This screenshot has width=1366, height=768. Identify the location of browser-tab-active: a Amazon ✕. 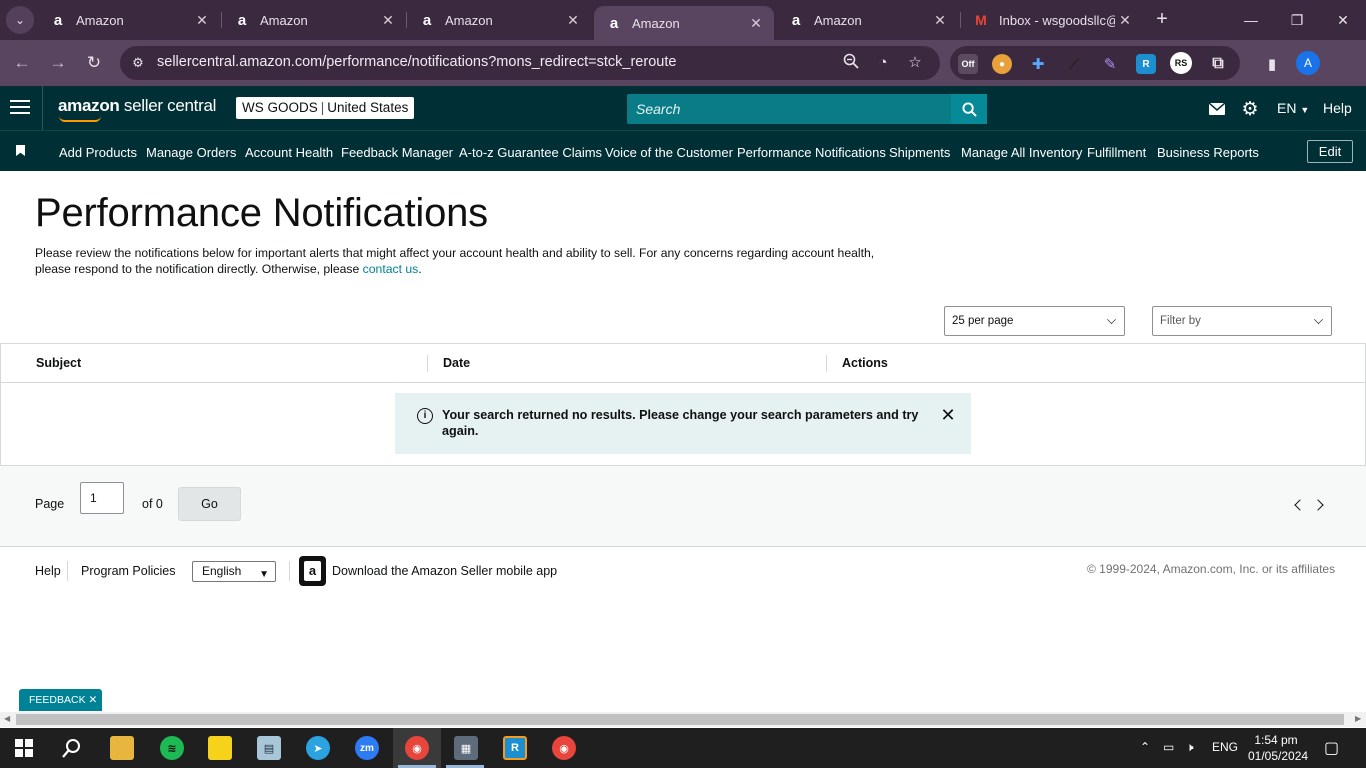
(684, 23).